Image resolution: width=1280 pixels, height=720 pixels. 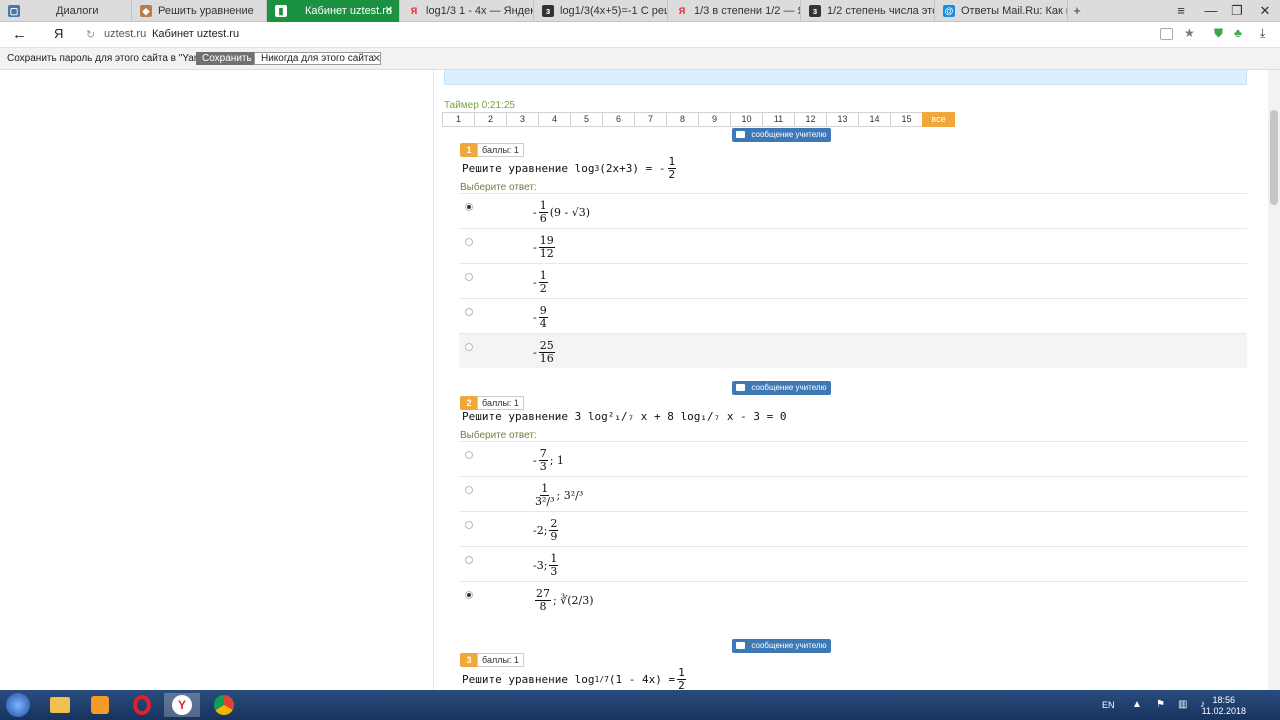 I want to click on page-button-13: 13, so click(x=842, y=119).